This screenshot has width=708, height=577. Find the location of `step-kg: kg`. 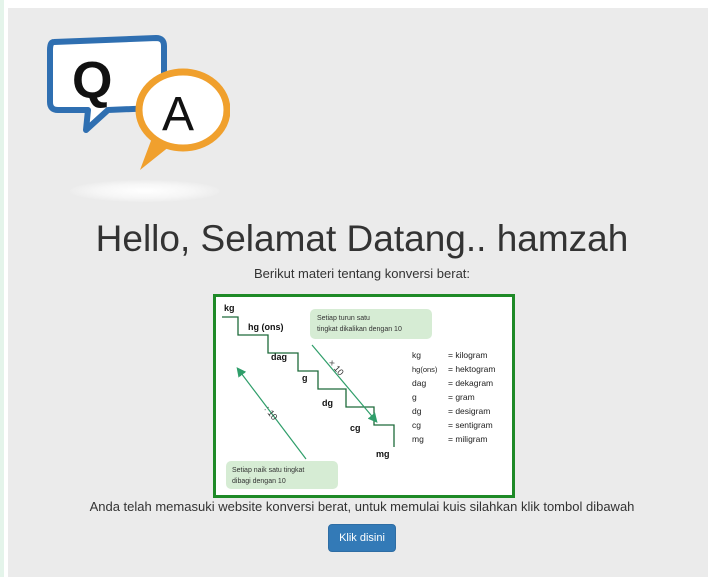

step-kg: kg is located at coordinates (229, 308).